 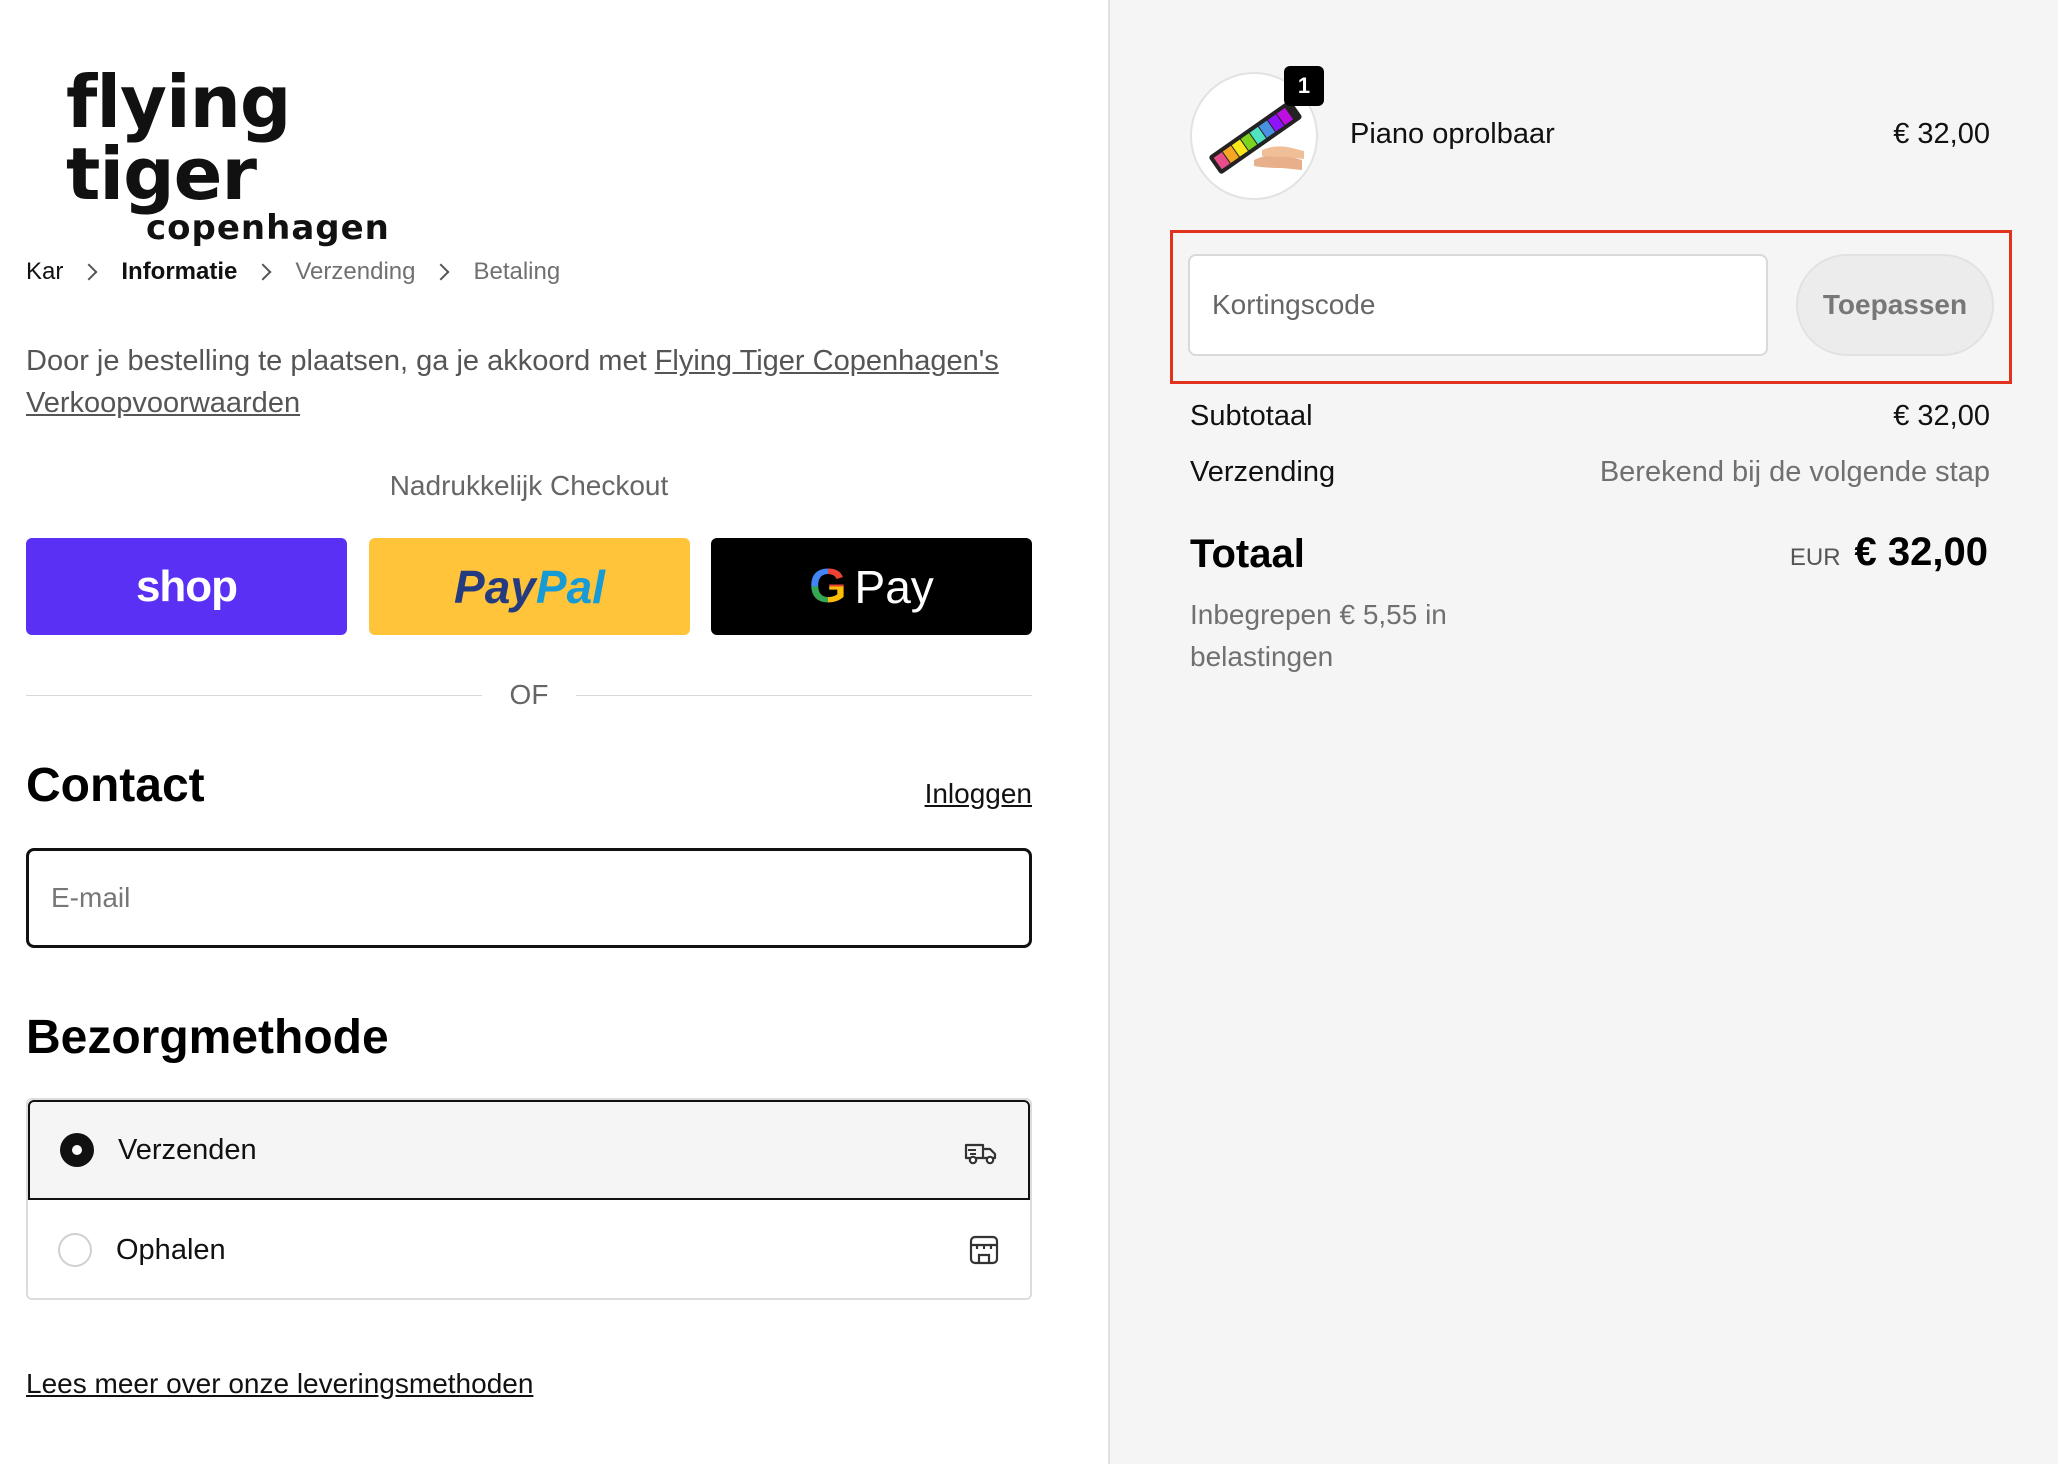 What do you see at coordinates (1478, 305) in the screenshot?
I see `discount-code-input` at bounding box center [1478, 305].